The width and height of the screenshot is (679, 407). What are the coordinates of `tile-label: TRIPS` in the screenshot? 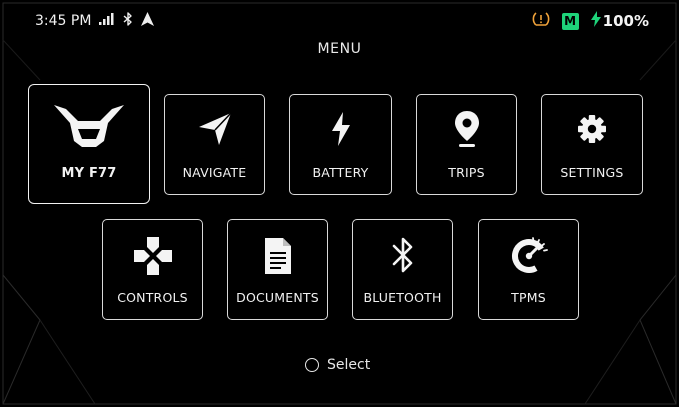 It's located at (466, 172).